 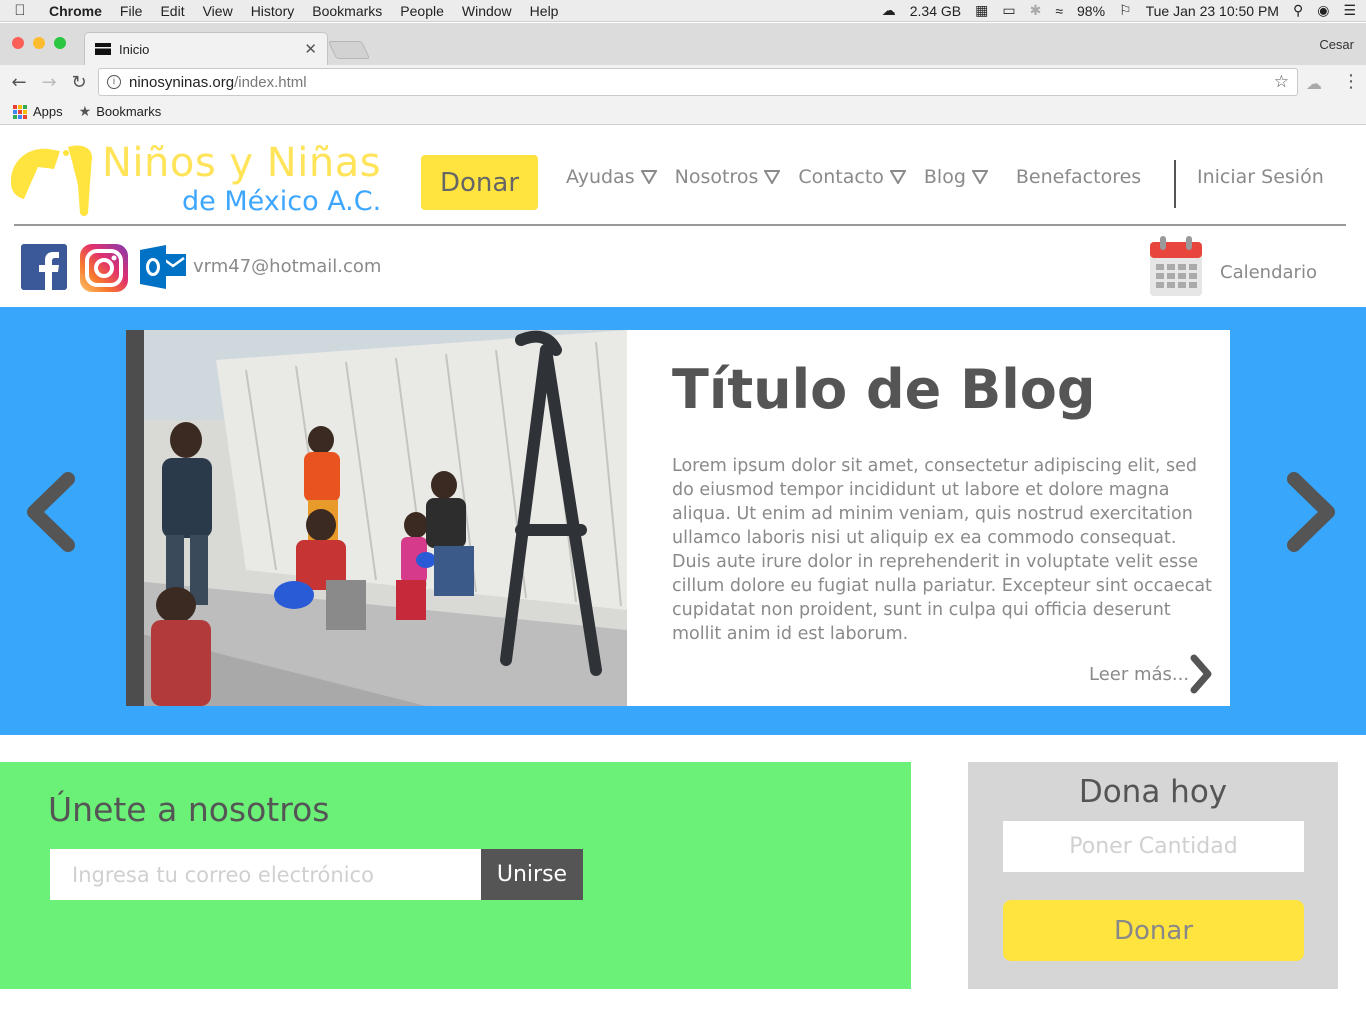 What do you see at coordinates (1281, 82) in the screenshot?
I see `bookmark-star-icon: ☆` at bounding box center [1281, 82].